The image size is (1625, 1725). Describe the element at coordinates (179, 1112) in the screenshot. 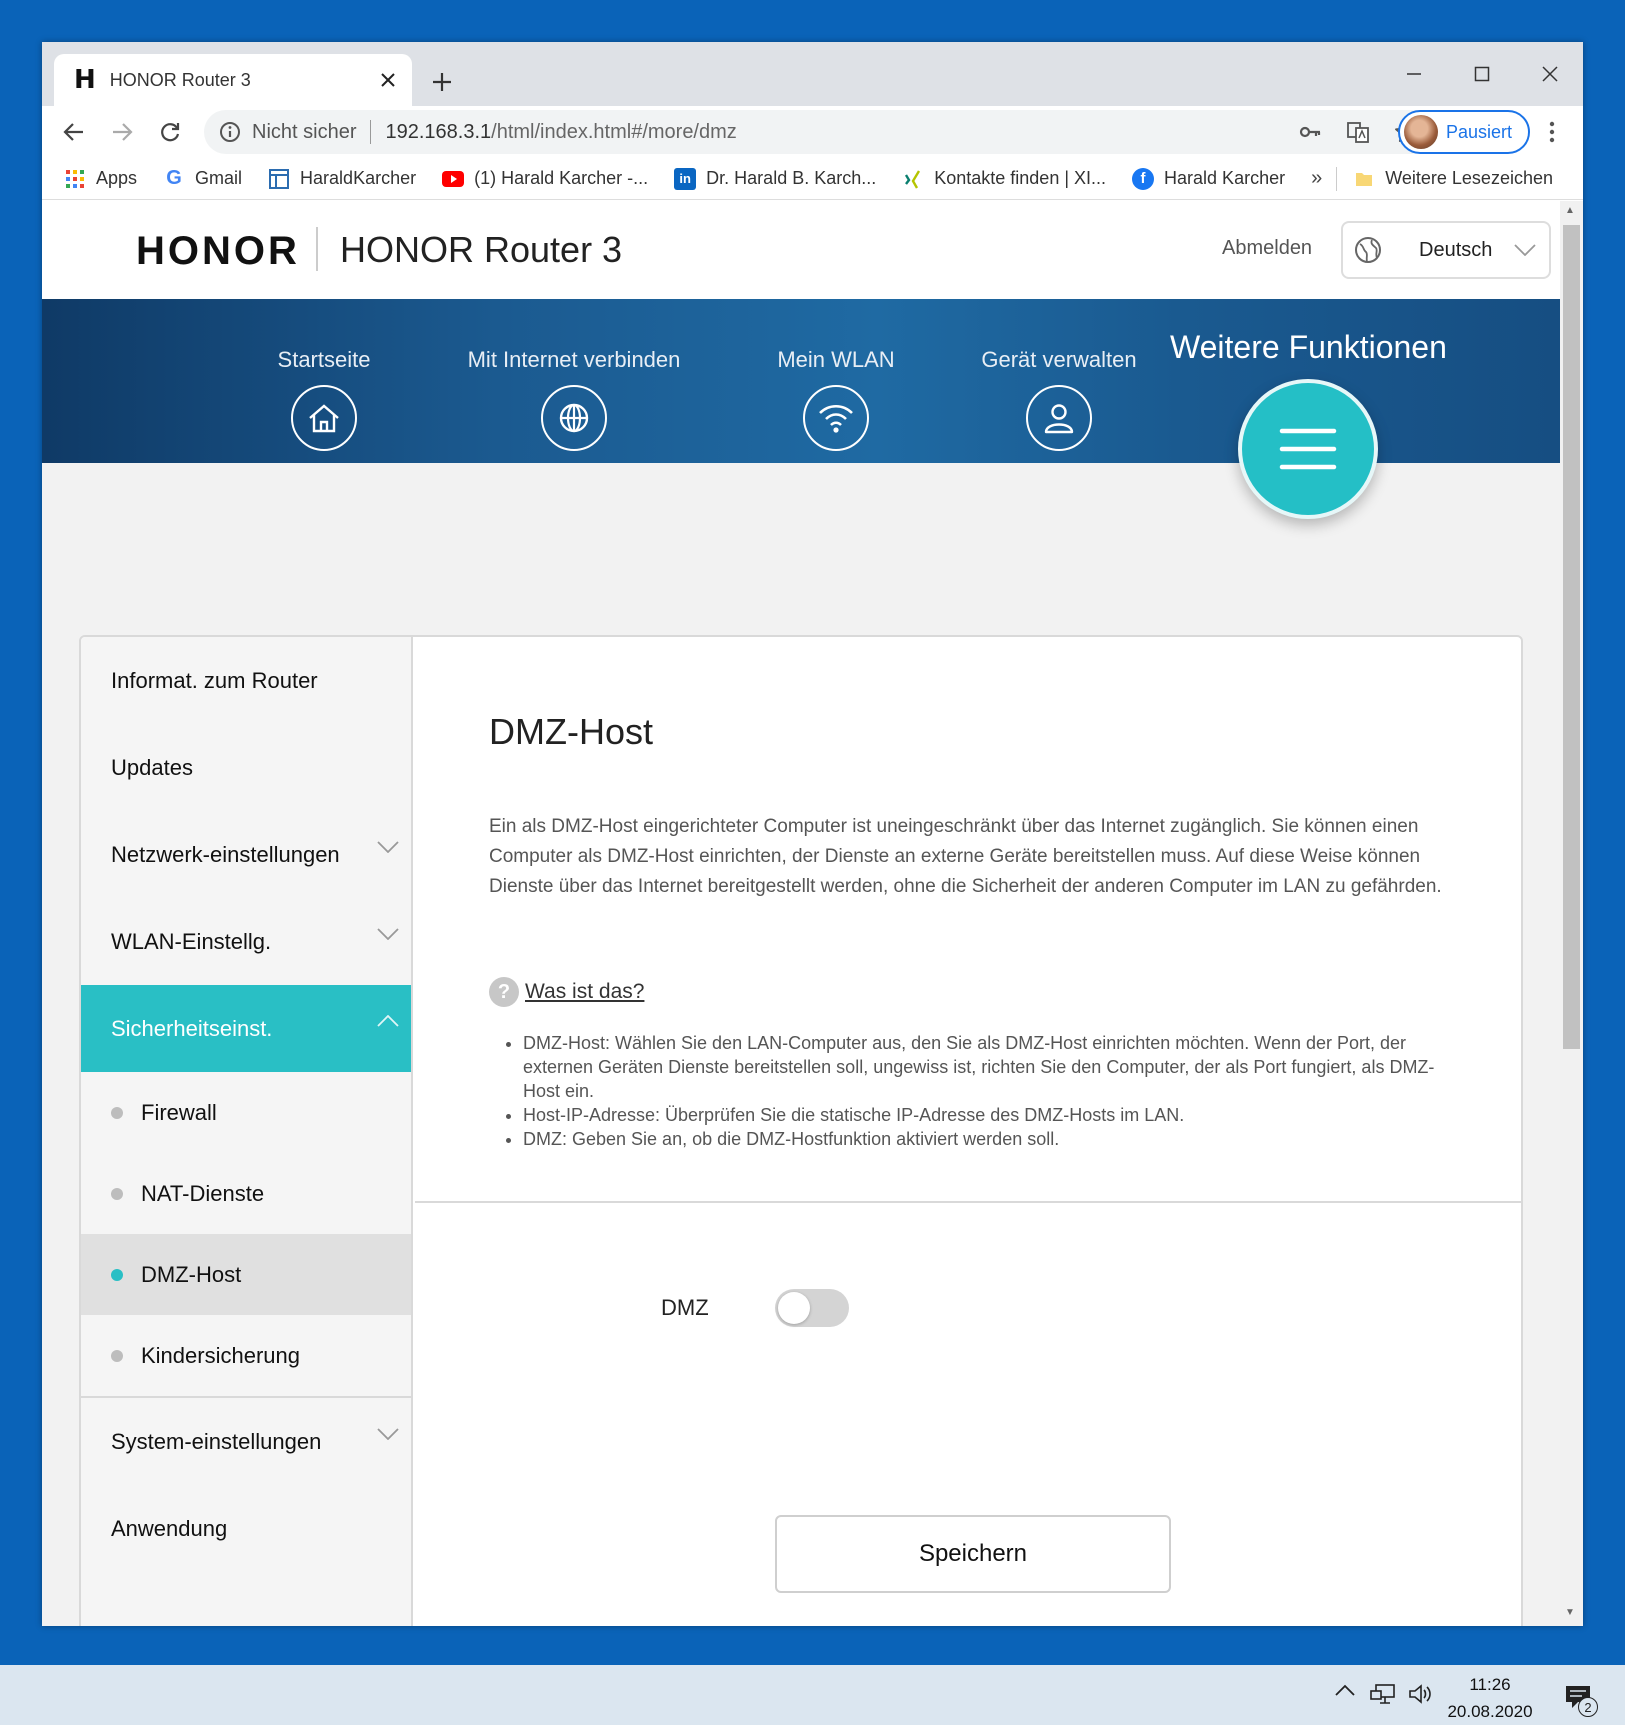

I see `sidebar-subitem-label: Firewall` at that location.